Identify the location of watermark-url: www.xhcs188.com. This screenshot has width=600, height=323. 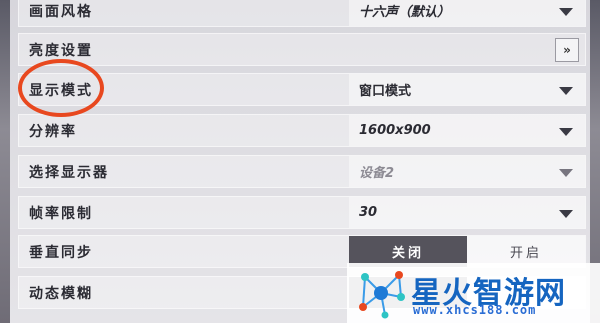
(475, 310).